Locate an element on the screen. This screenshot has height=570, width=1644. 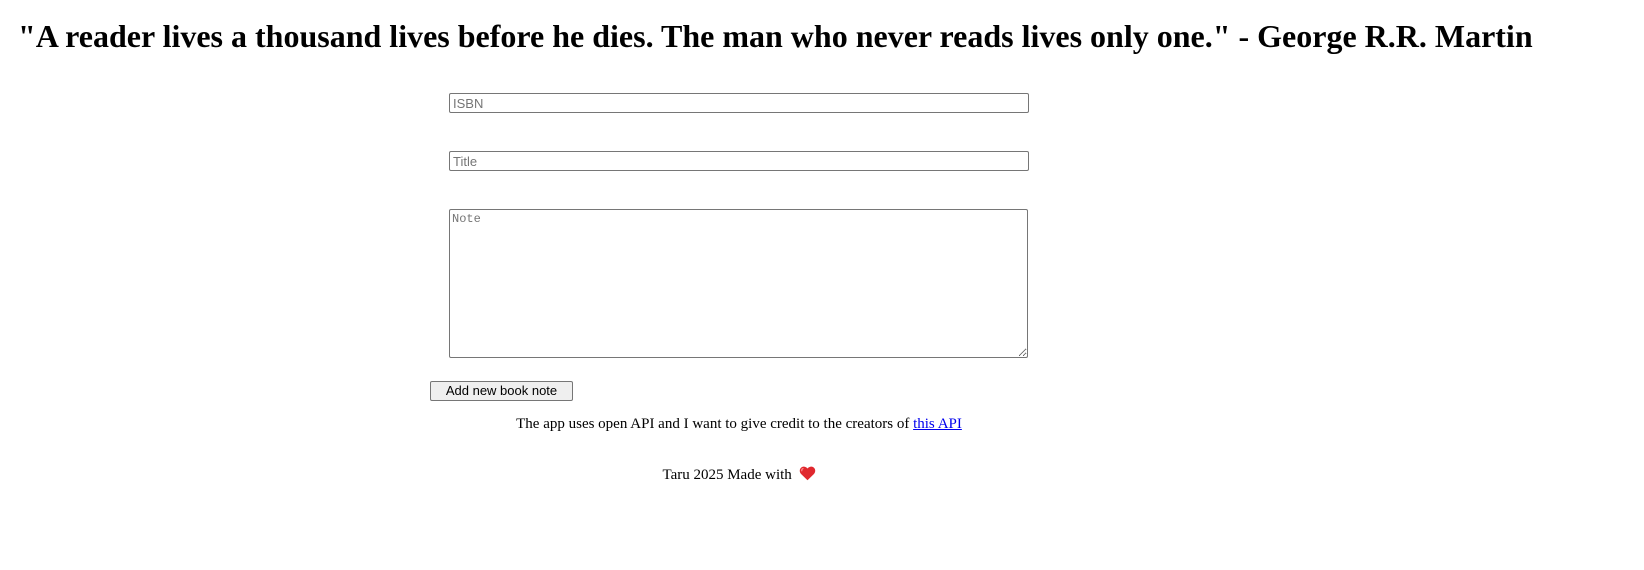
footer: Taru 2025 Made with is located at coordinates (739, 476).